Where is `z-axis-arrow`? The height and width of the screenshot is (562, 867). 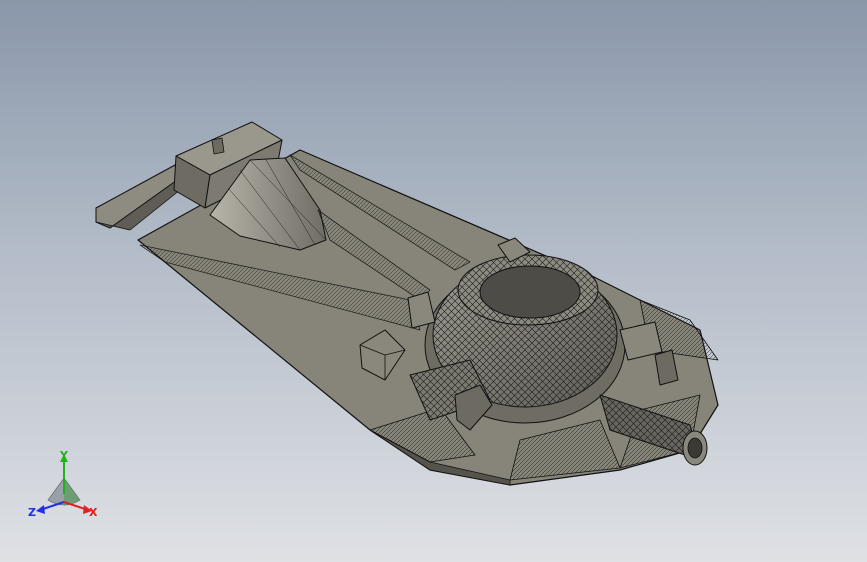 z-axis-arrow is located at coordinates (40, 509).